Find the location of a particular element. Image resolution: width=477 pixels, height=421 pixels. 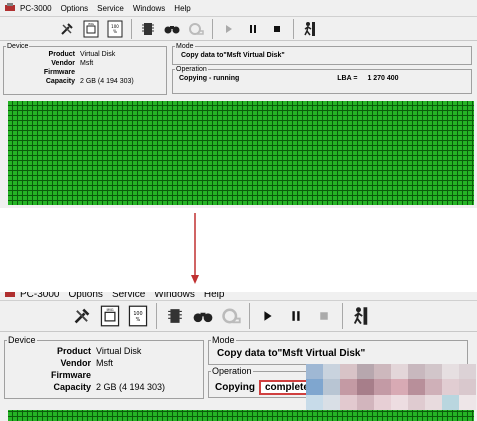

svg-text: 100 is located at coordinates (137, 314).